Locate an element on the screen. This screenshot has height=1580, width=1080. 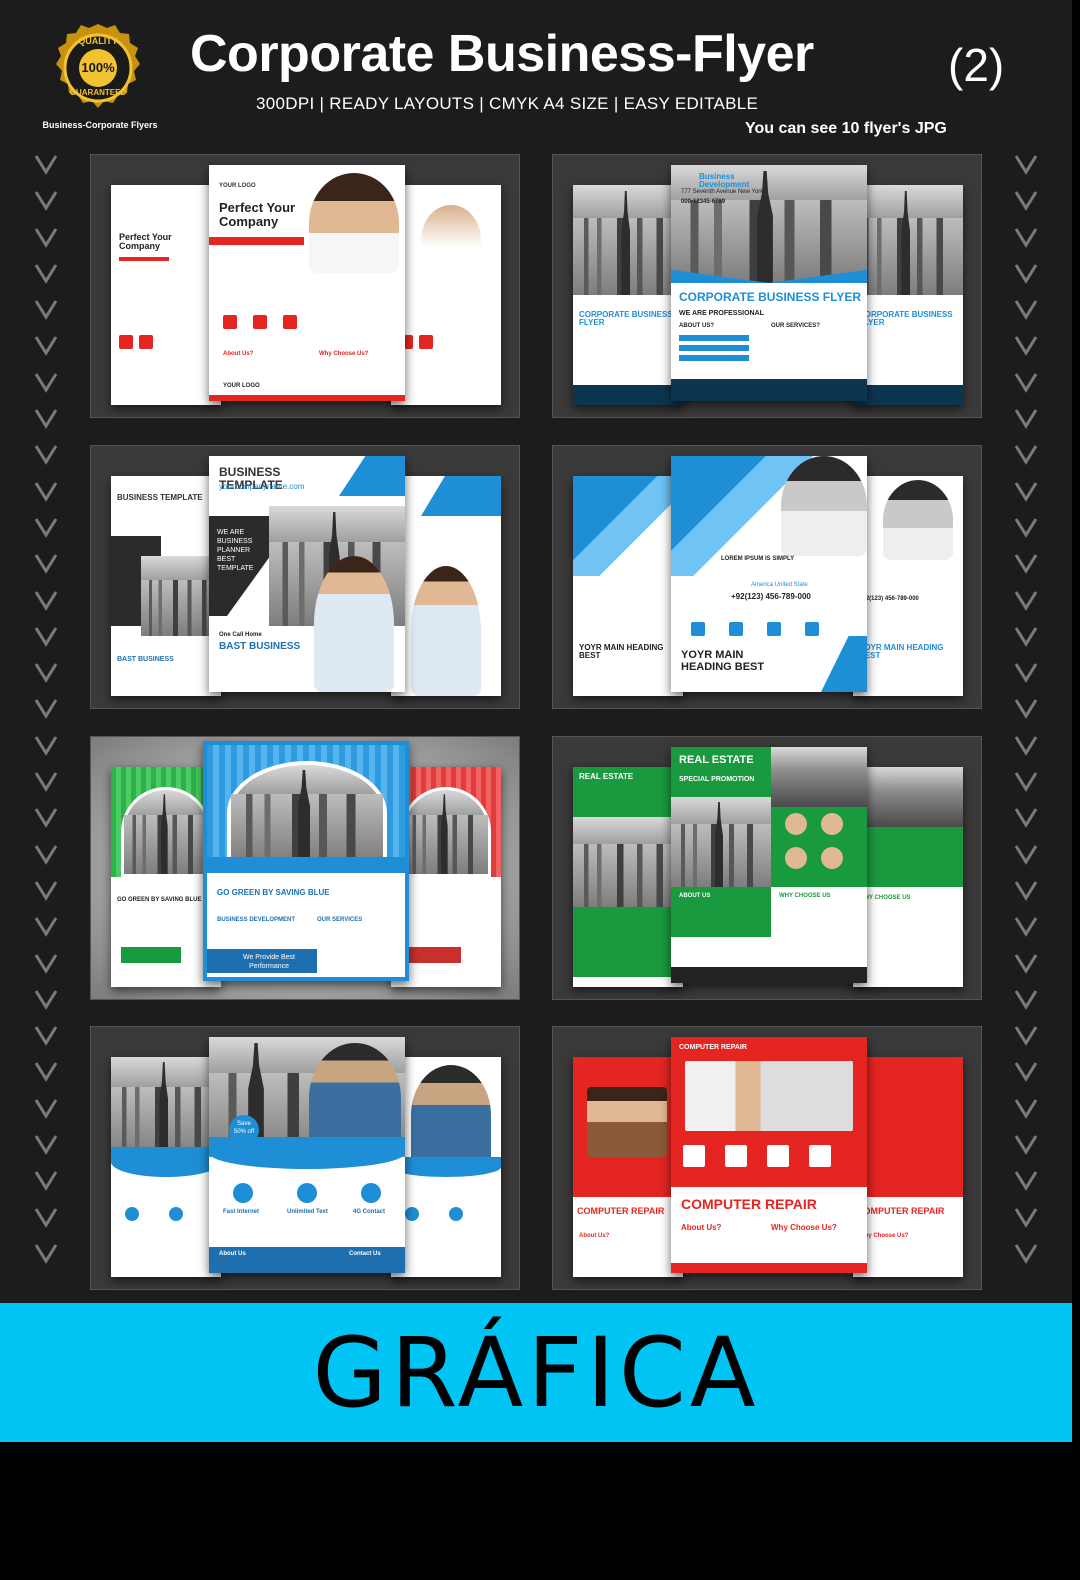
flyer-back-left is located at coordinates (166, 1167).